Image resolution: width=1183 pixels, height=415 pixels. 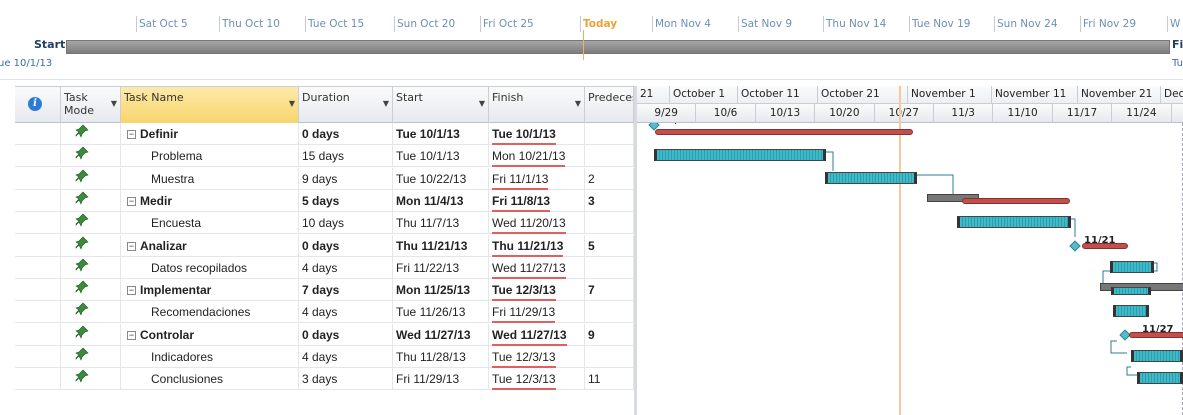 I want to click on task-row: Problema 15 days Tue 10/1/13 Mon 10/21/13, so click(x=324, y=156).